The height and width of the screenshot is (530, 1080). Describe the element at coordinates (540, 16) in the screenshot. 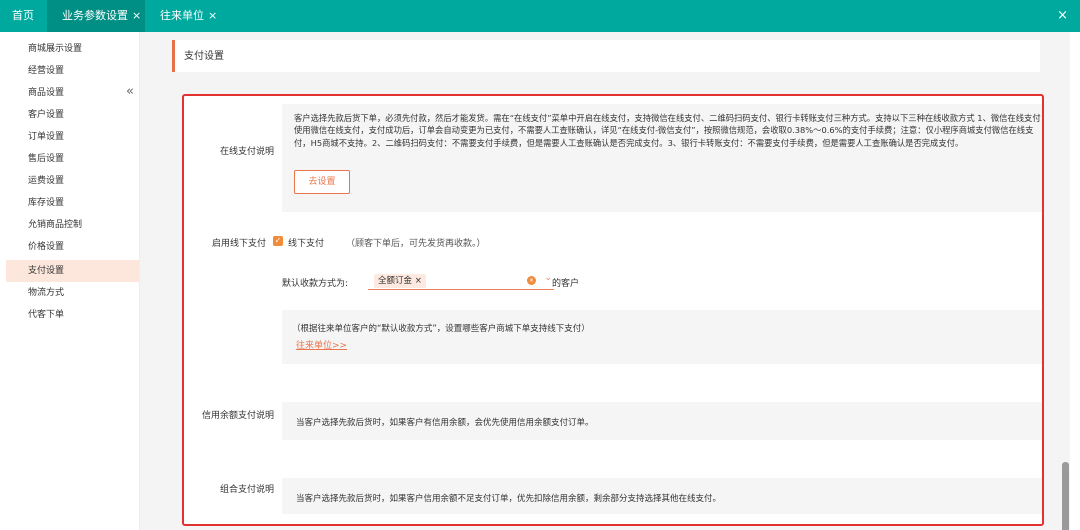

I see `top-tab-bar: 首页 业务参数设置 × 往来单位 × ×` at that location.